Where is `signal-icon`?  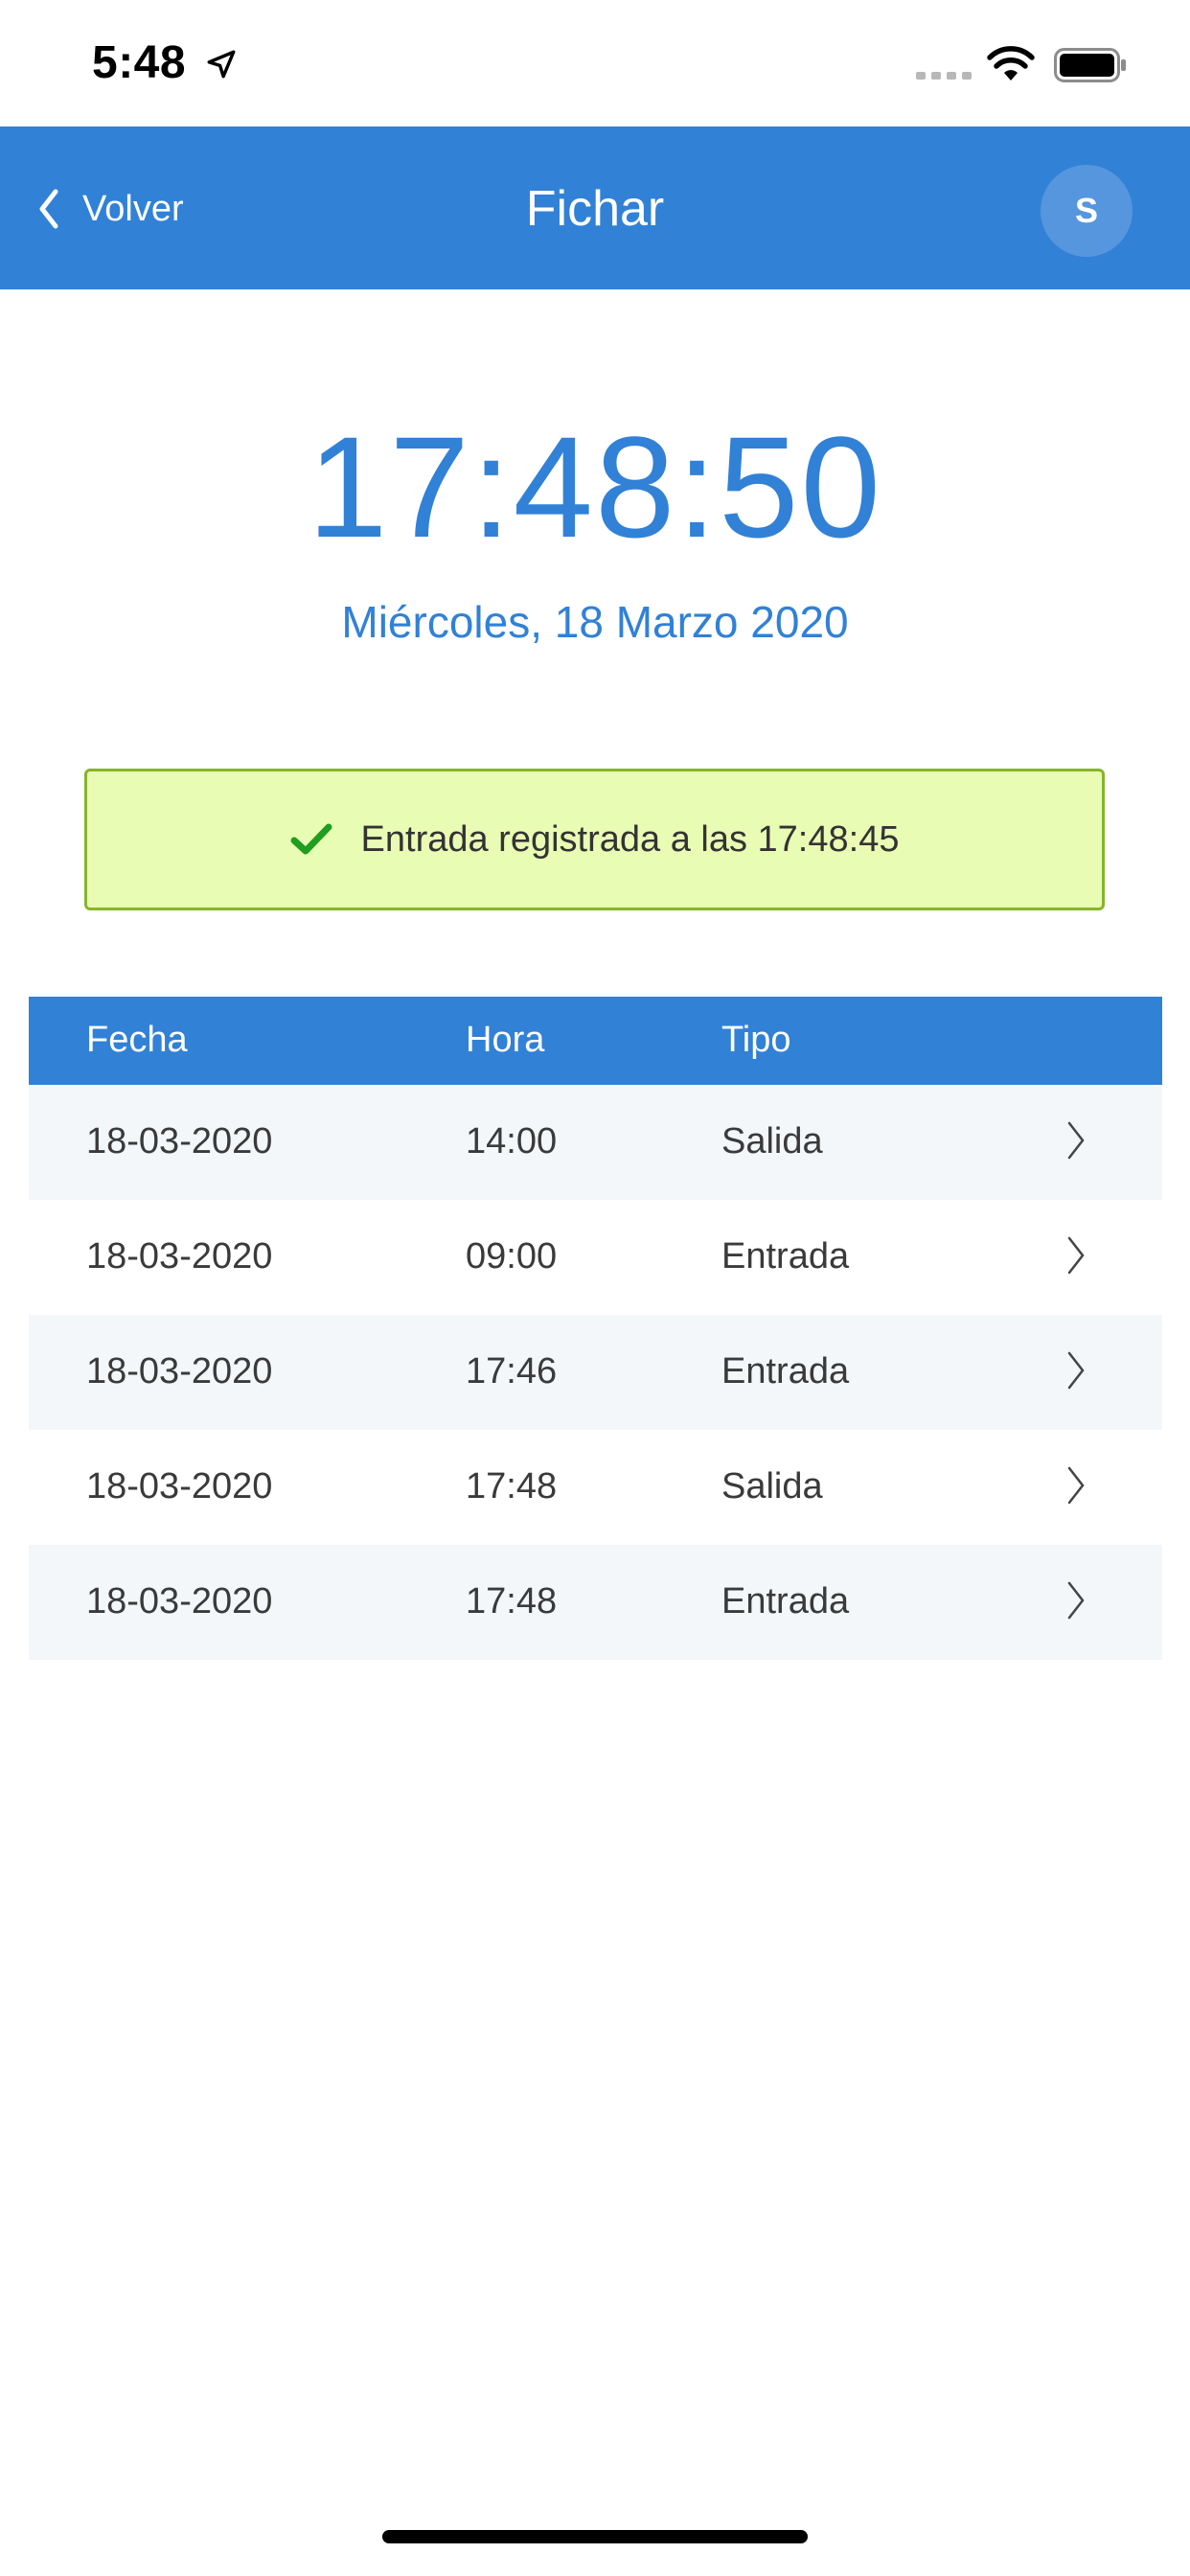
signal-icon is located at coordinates (944, 76).